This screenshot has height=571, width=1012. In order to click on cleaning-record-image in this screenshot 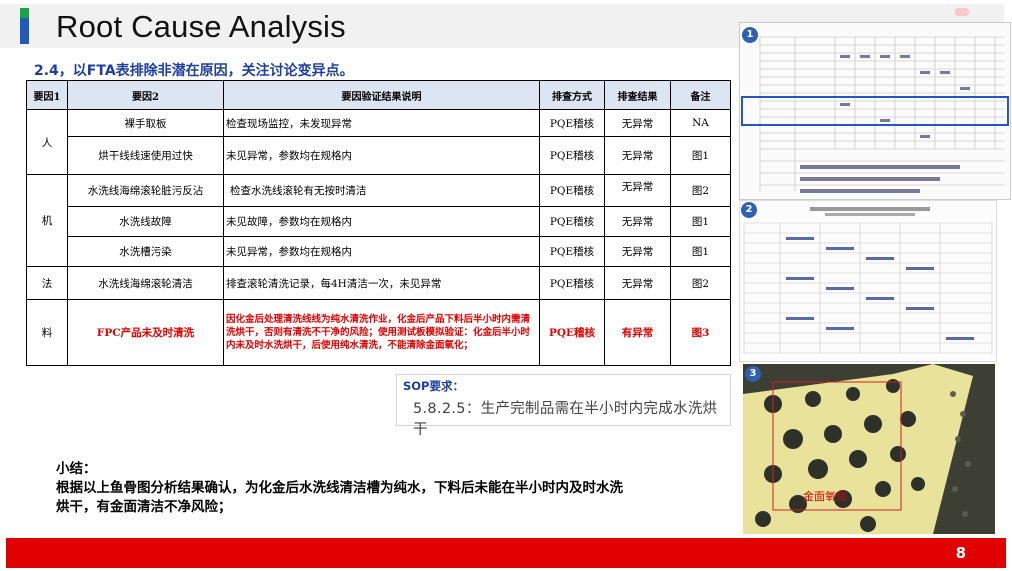, I will do `click(868, 280)`.